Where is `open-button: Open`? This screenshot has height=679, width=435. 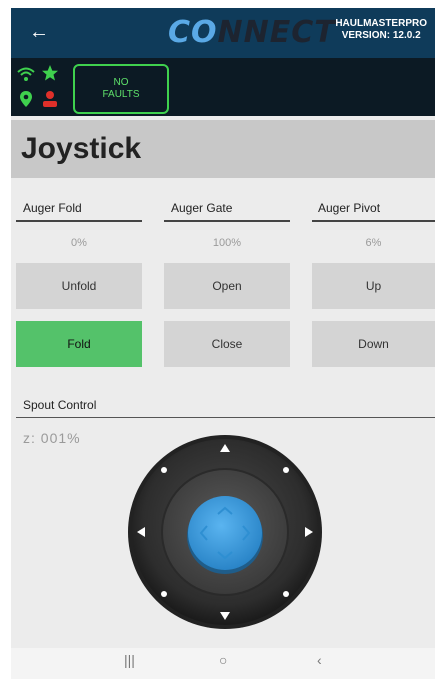 open-button: Open is located at coordinates (227, 286).